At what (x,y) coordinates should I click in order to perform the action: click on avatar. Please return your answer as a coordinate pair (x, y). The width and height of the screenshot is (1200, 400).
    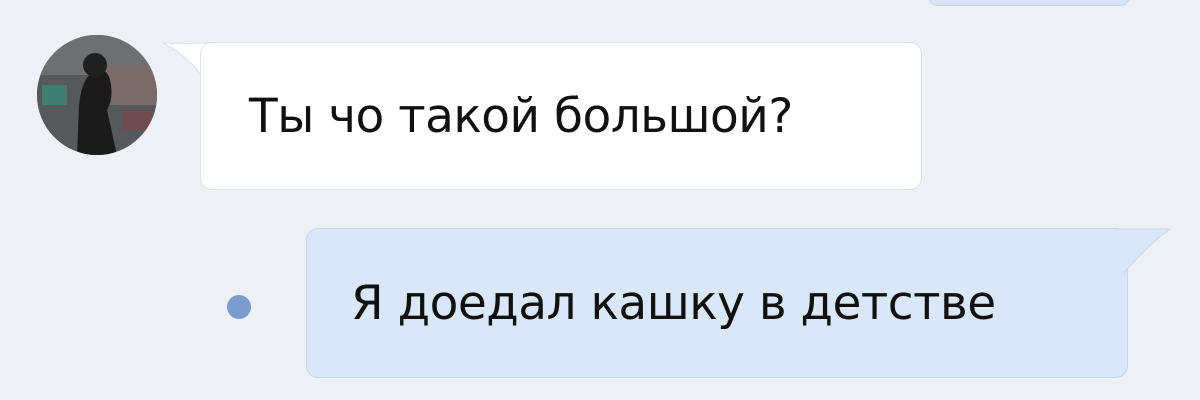
    Looking at the image, I should click on (97, 95).